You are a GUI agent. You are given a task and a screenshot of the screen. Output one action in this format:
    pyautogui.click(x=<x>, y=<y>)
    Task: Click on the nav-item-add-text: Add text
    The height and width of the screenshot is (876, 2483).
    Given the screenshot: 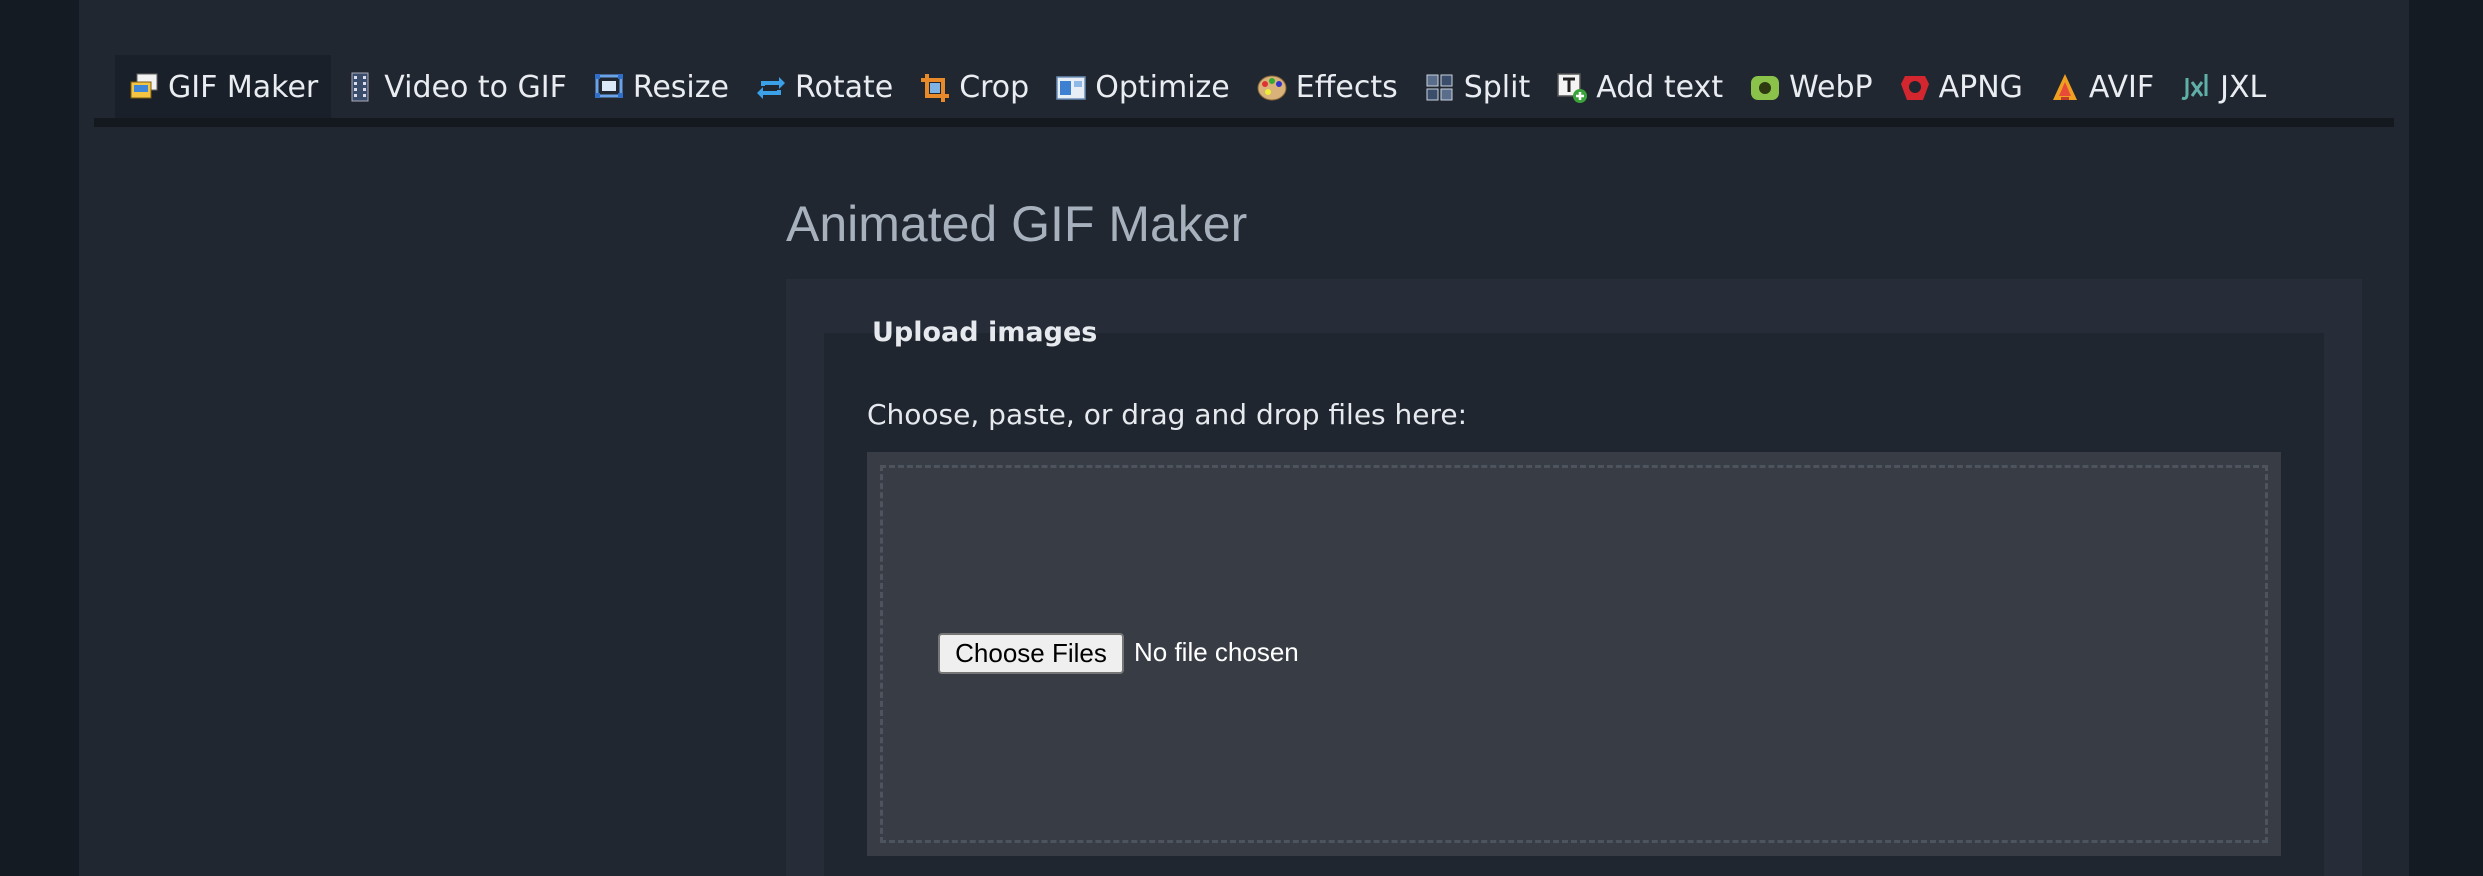 What is the action you would take?
    pyautogui.click(x=1639, y=87)
    